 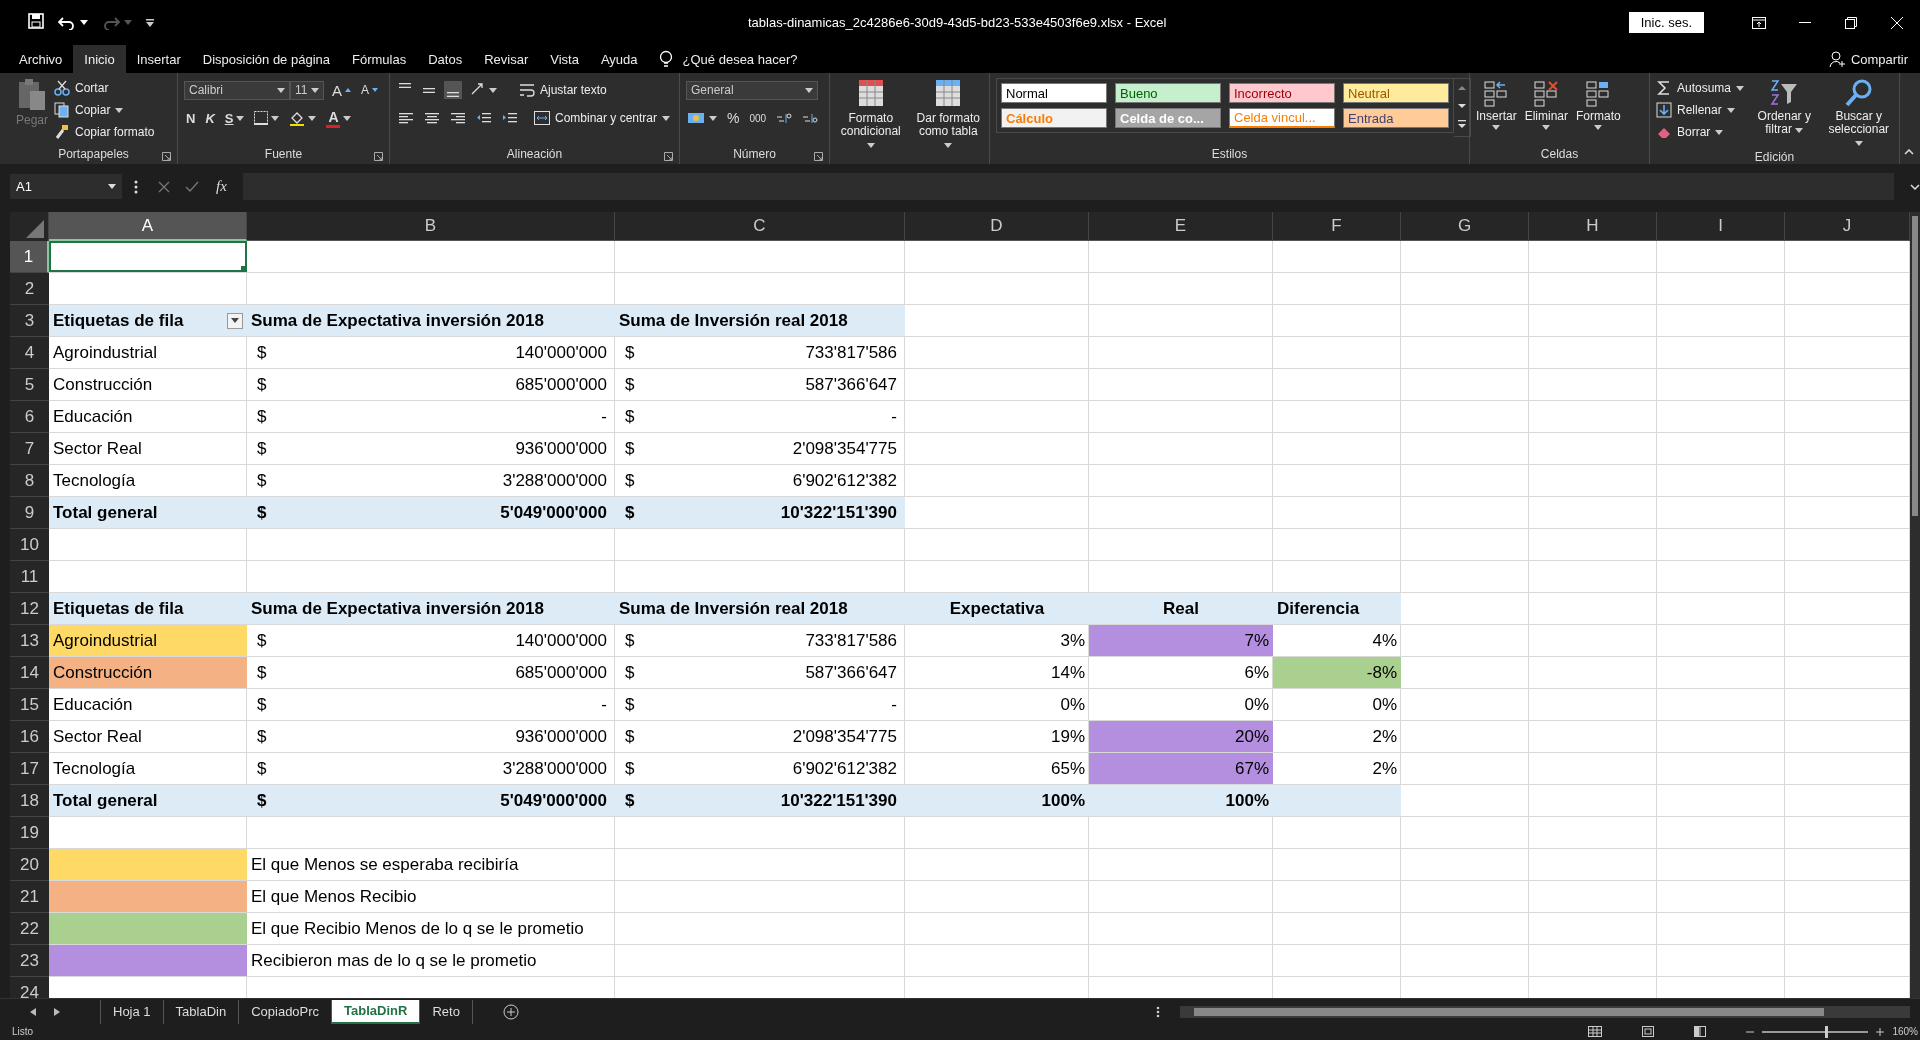 What do you see at coordinates (370, 90) in the screenshot?
I see `decrease-font-size-button: A` at bounding box center [370, 90].